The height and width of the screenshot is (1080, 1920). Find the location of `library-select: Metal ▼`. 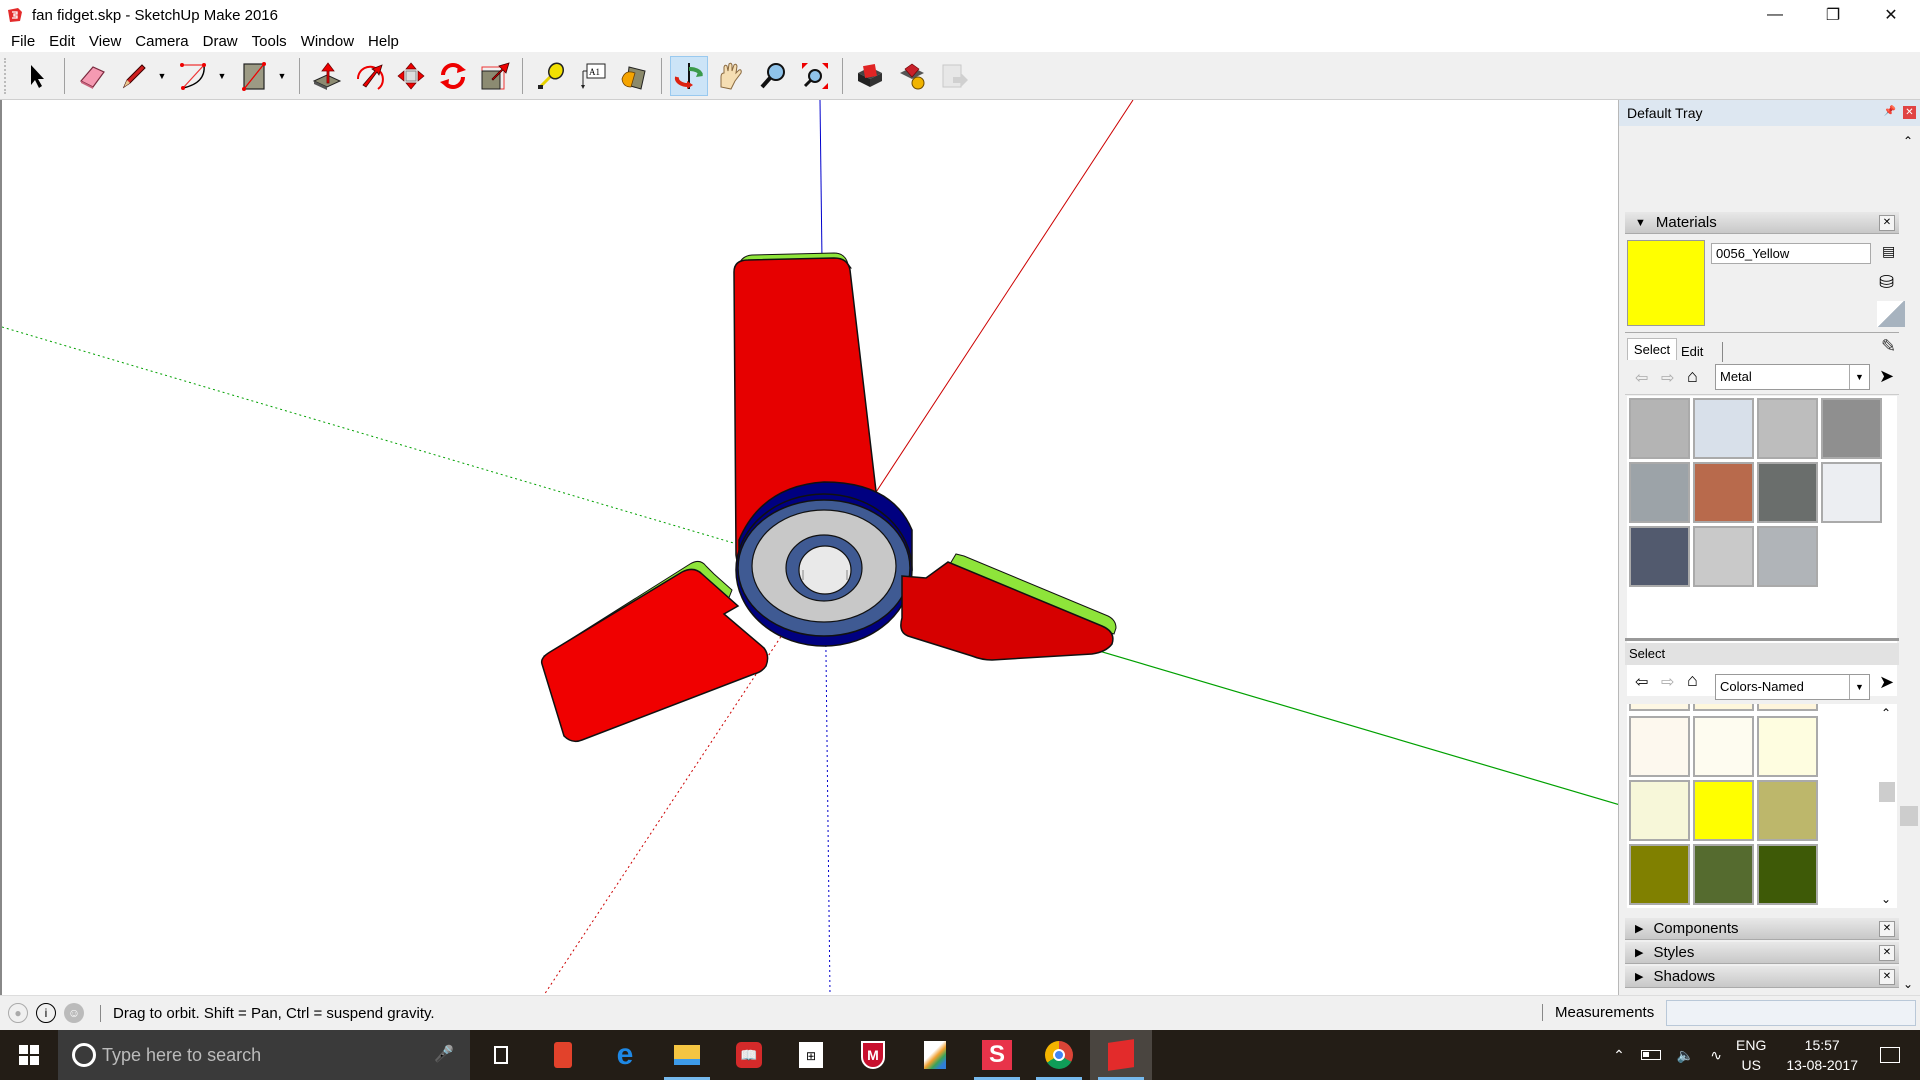

library-select: Metal ▼ is located at coordinates (1792, 377).